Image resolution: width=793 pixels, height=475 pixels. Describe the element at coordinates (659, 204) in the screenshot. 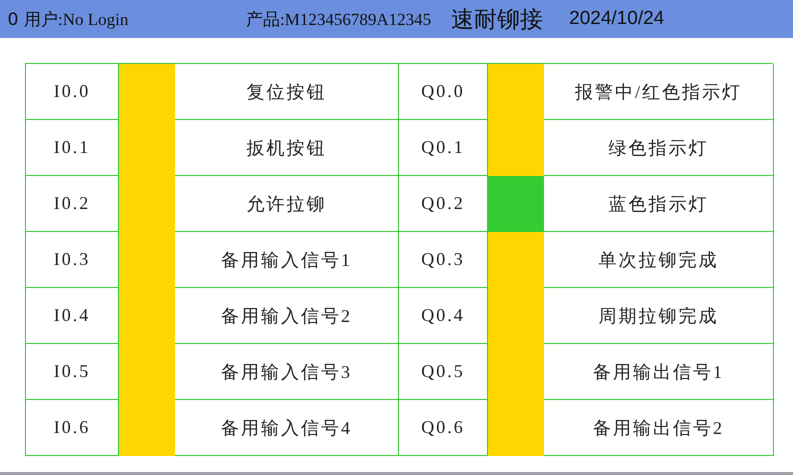

I see `output-label: 蓝色指示灯` at that location.